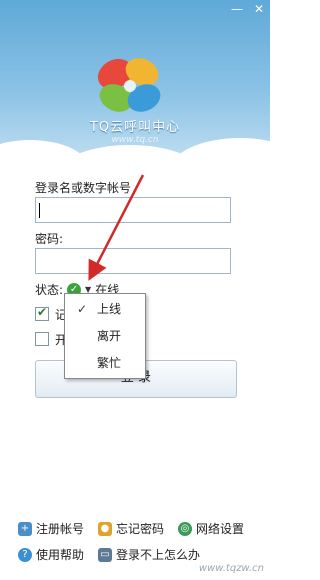 The width and height of the screenshot is (320, 580). I want to click on forgot-password-link: ● 忘记密码, so click(131, 528).